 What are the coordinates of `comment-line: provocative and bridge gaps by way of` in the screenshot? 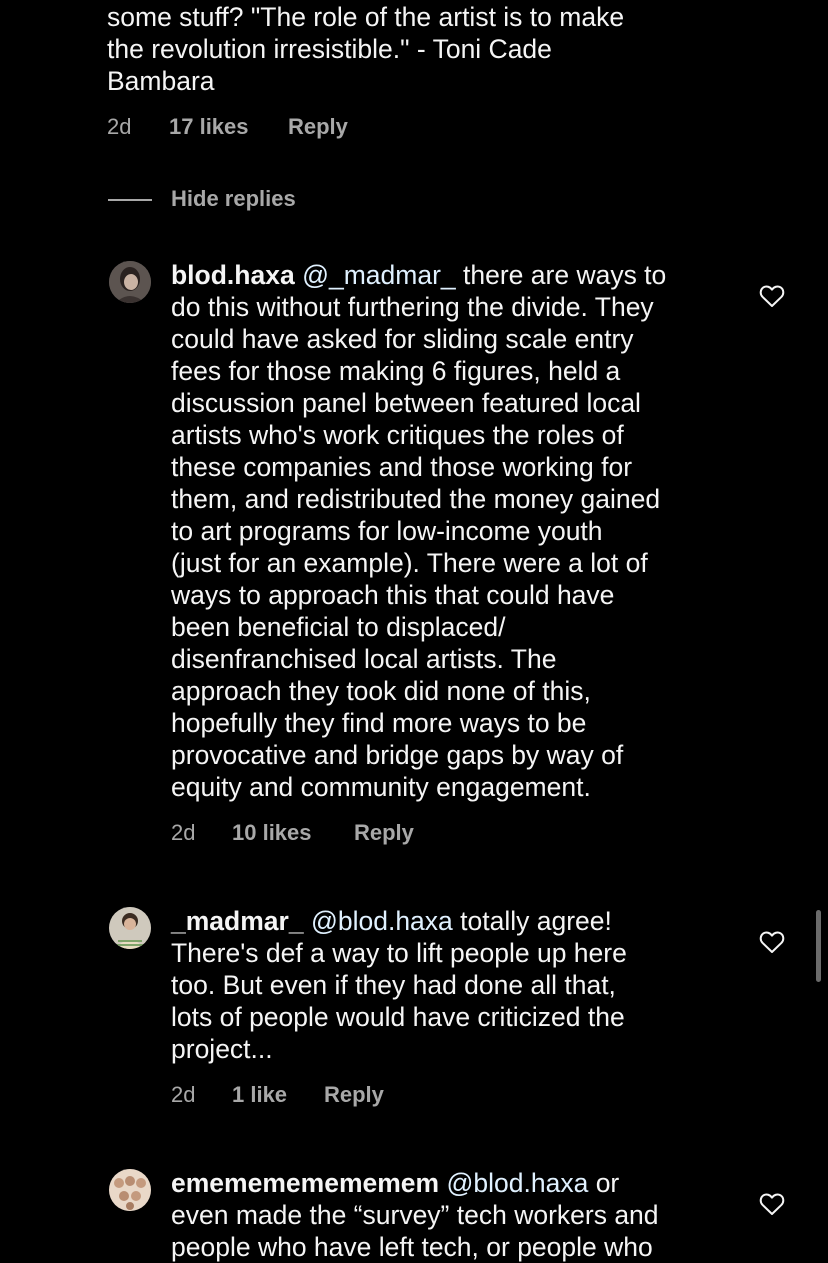 It's located at (397, 755).